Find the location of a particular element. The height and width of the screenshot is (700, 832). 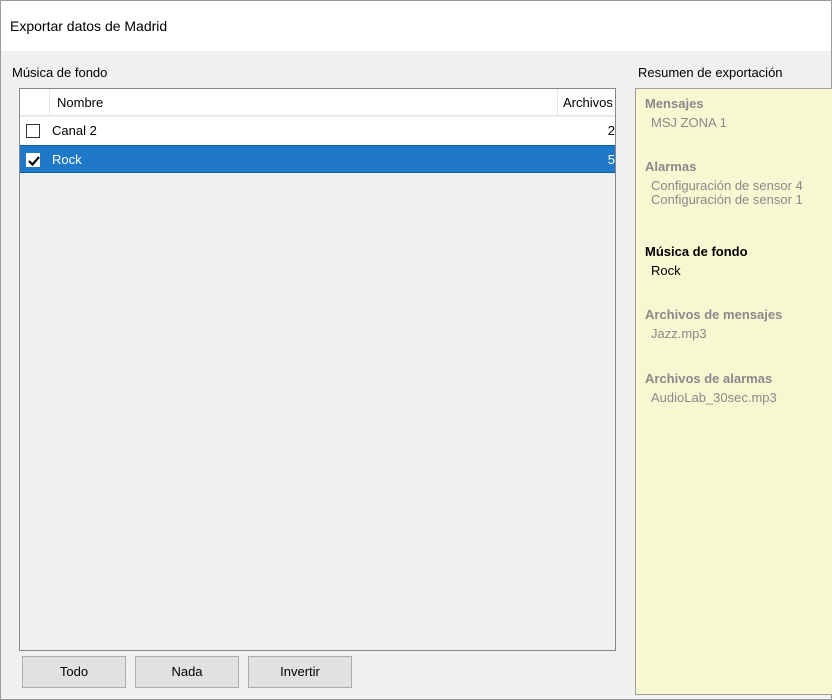

summary-group-title: Música de fondo is located at coordinates (696, 251).